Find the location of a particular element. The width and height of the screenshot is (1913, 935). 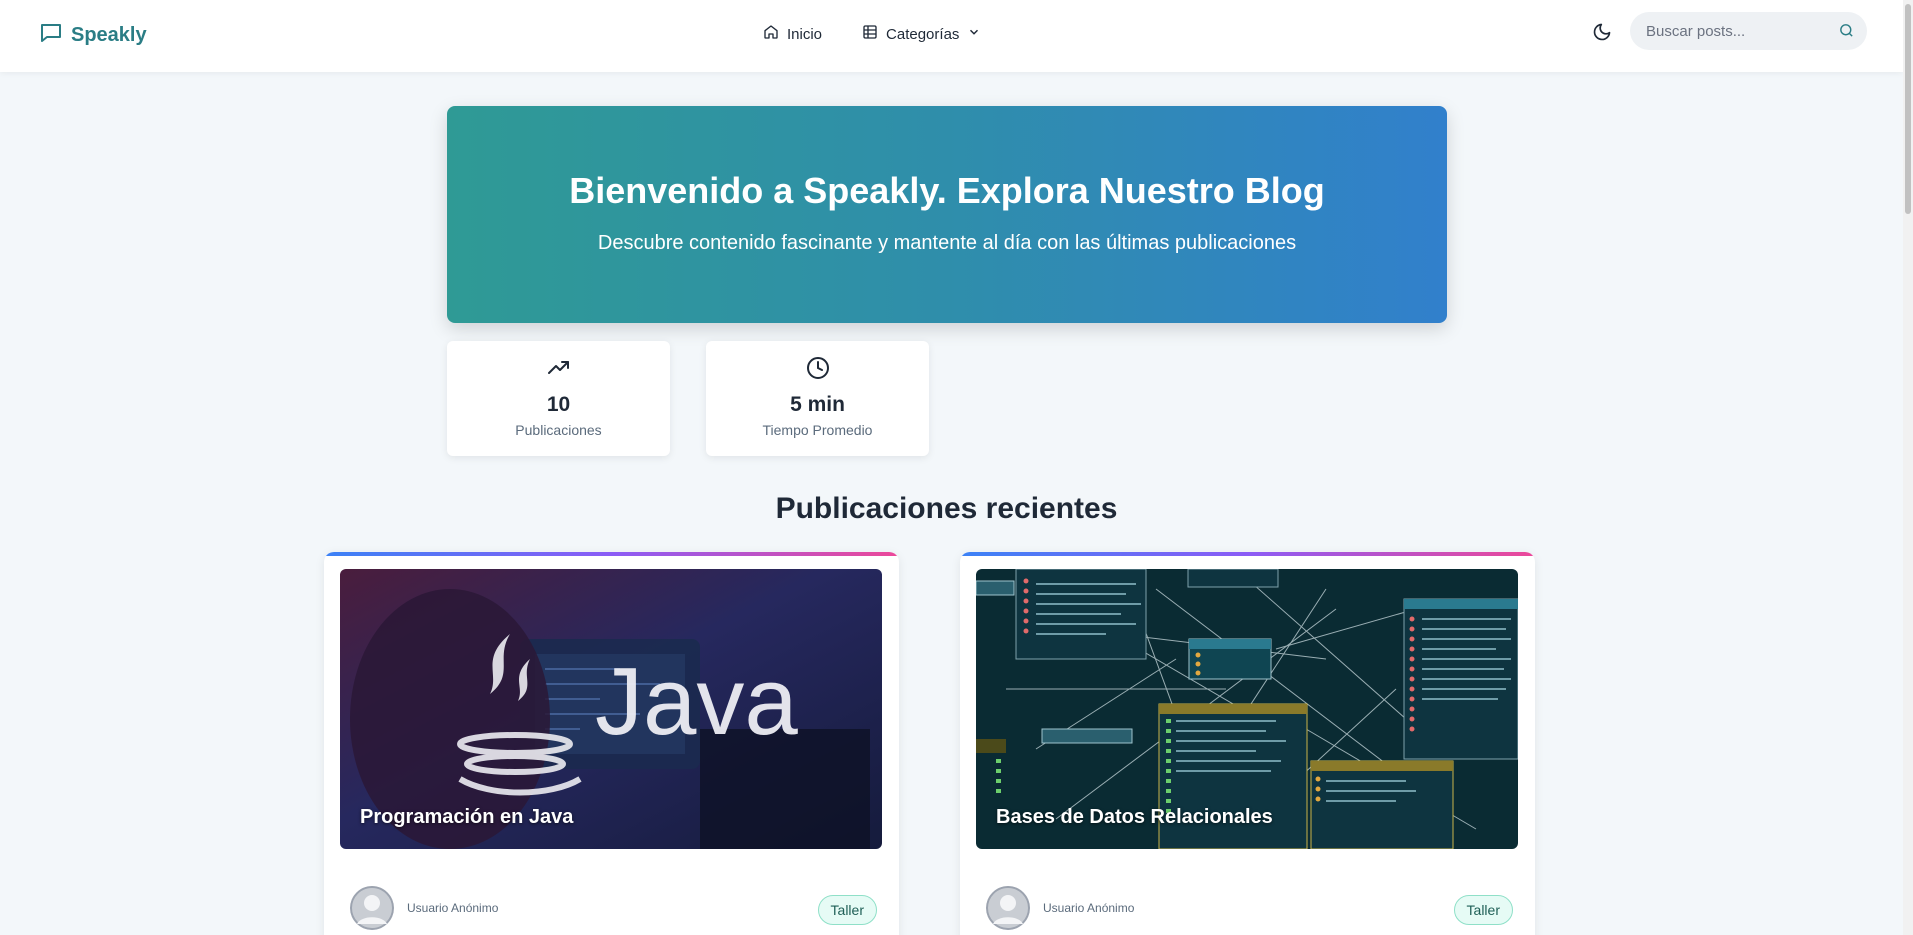

stat-card-publications: 10 Publicaciones is located at coordinates (558, 398).